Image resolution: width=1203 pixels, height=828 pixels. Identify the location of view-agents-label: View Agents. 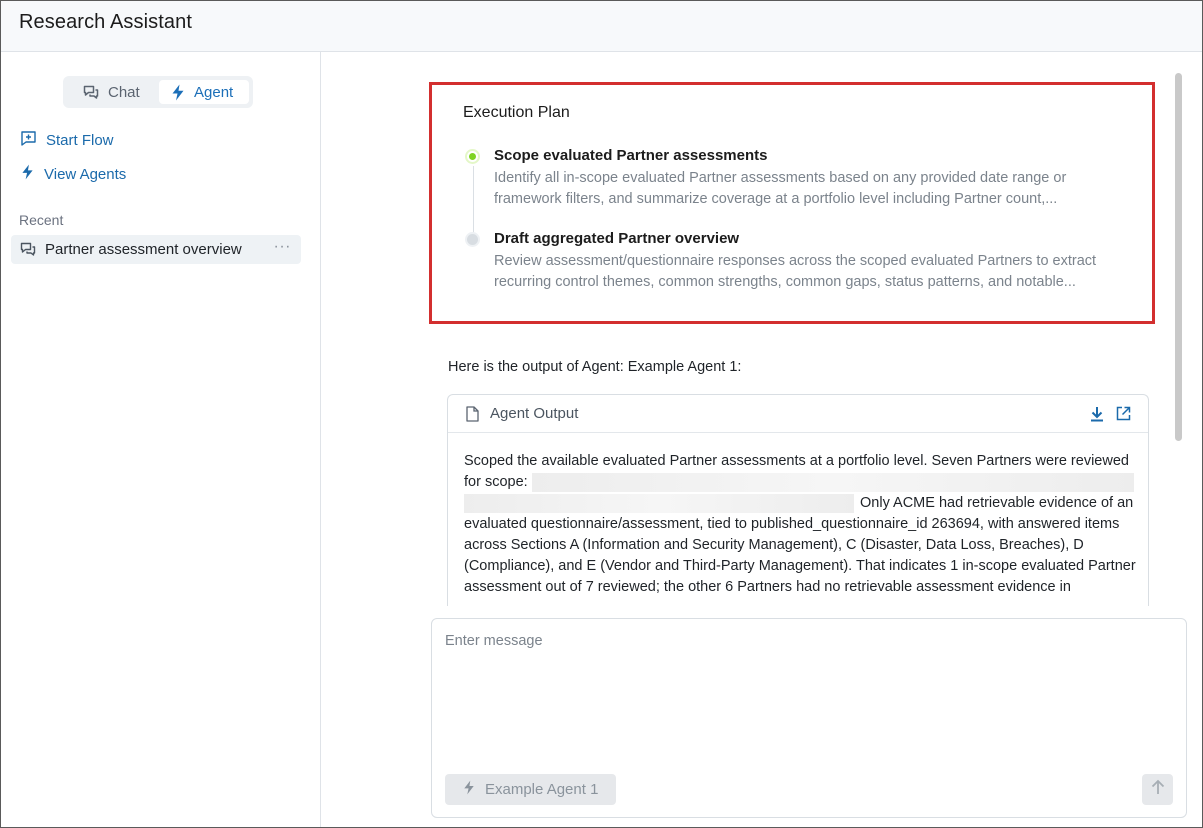
(85, 174).